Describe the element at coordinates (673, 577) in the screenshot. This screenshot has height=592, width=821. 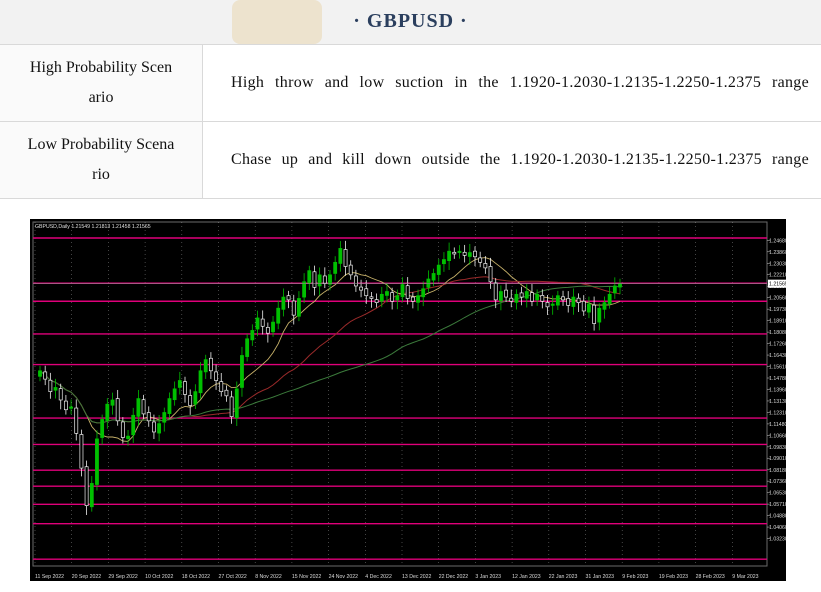
I see `x-tick-label: 19 Feb 2023` at that location.